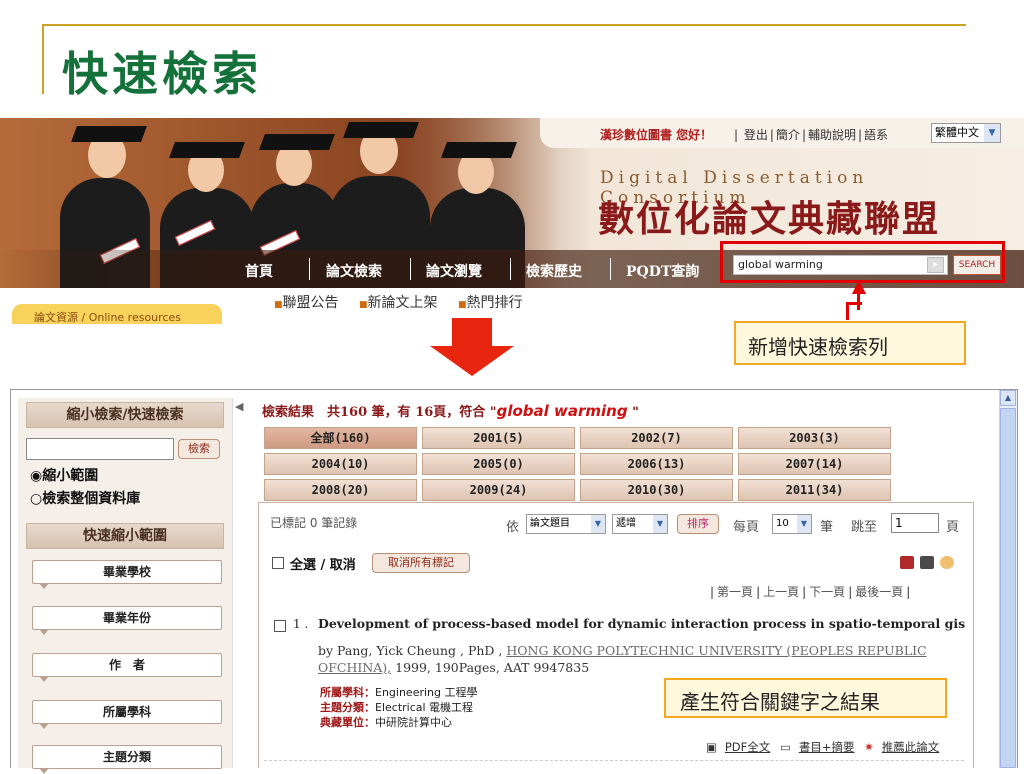  Describe the element at coordinates (562, 411) in the screenshot. I see `search-keyword: global warming` at that location.